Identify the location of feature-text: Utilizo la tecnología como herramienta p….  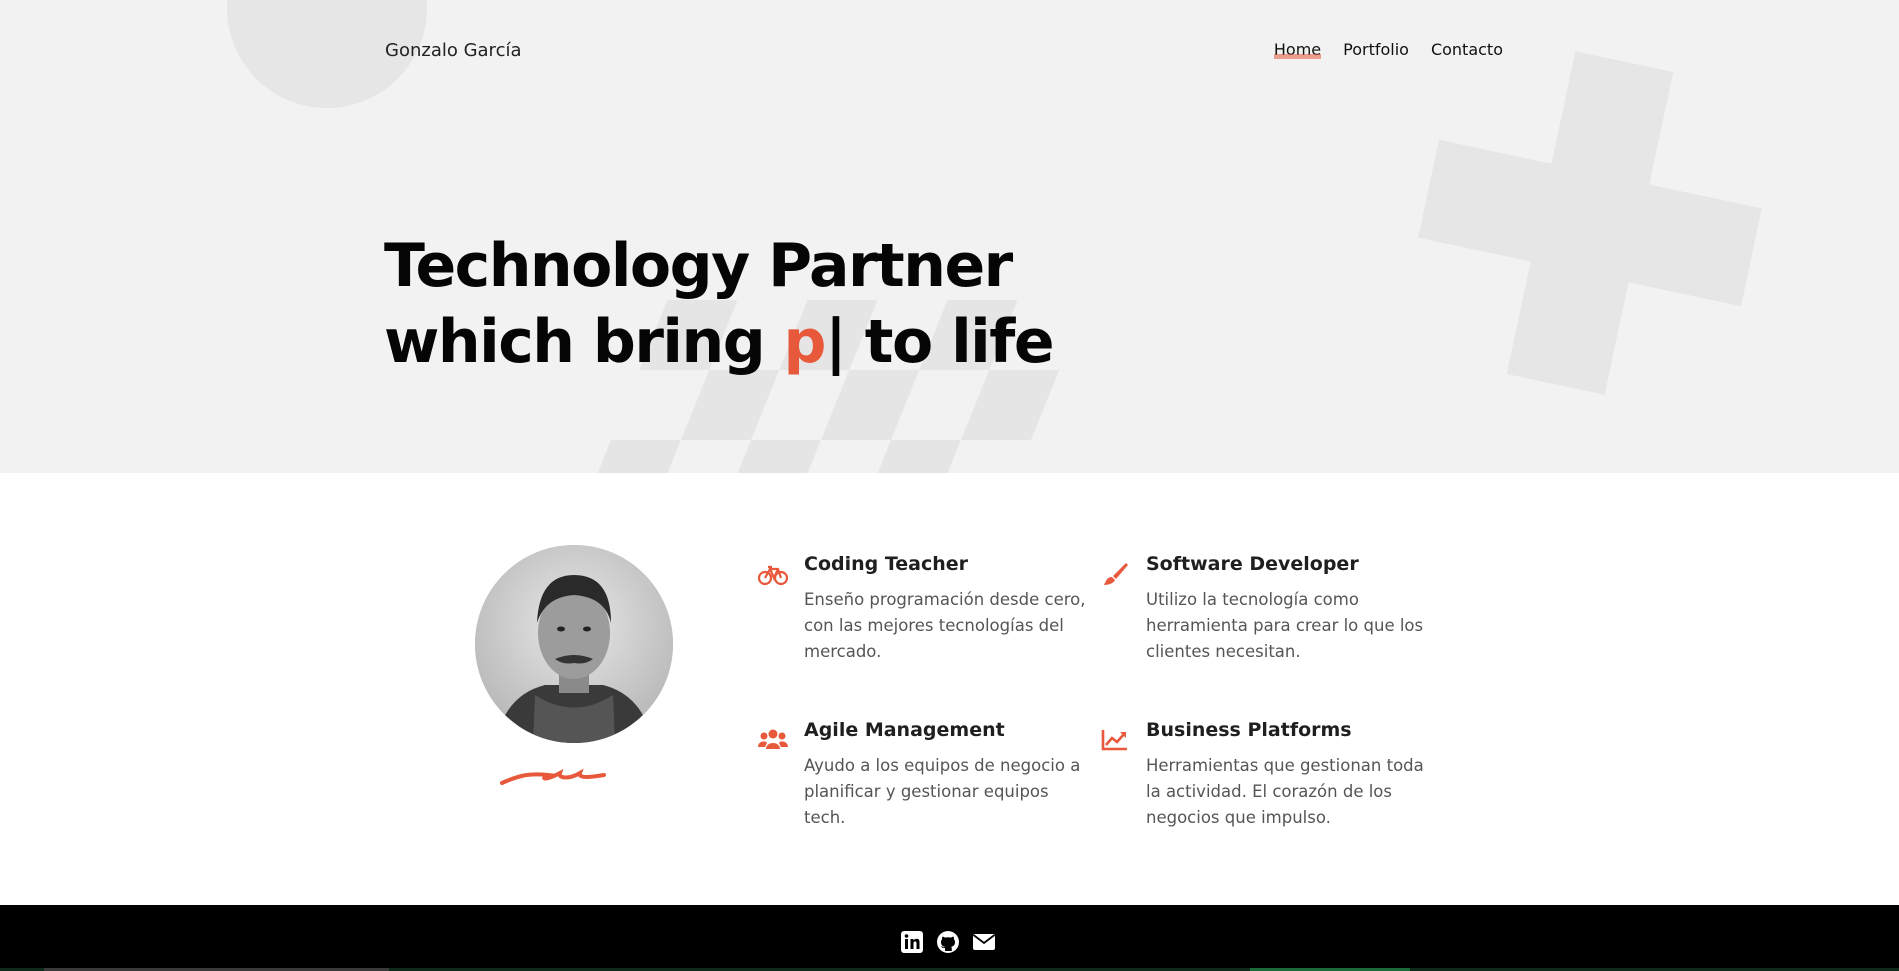
(1285, 625).